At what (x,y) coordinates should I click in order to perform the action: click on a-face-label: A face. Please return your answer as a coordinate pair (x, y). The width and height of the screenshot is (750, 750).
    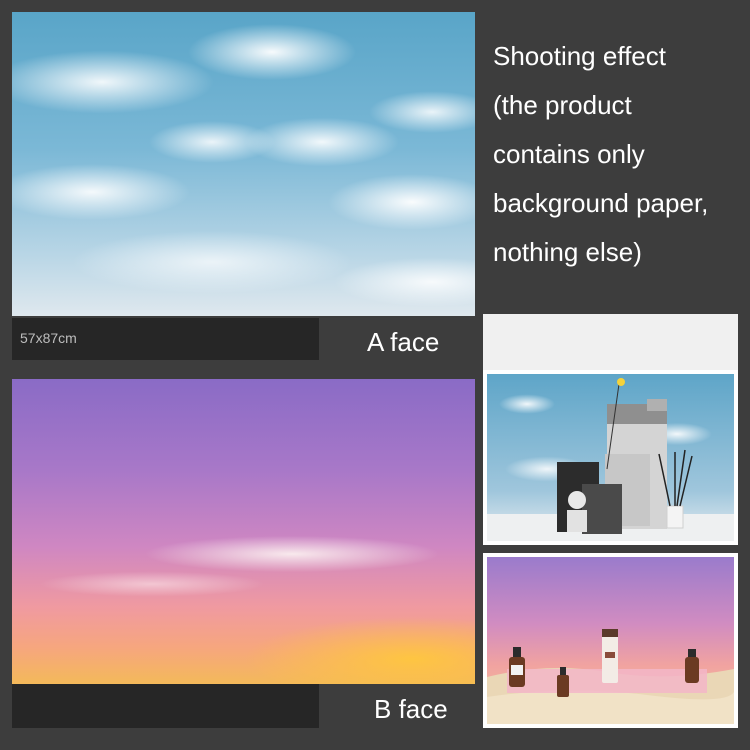
    Looking at the image, I should click on (403, 342).